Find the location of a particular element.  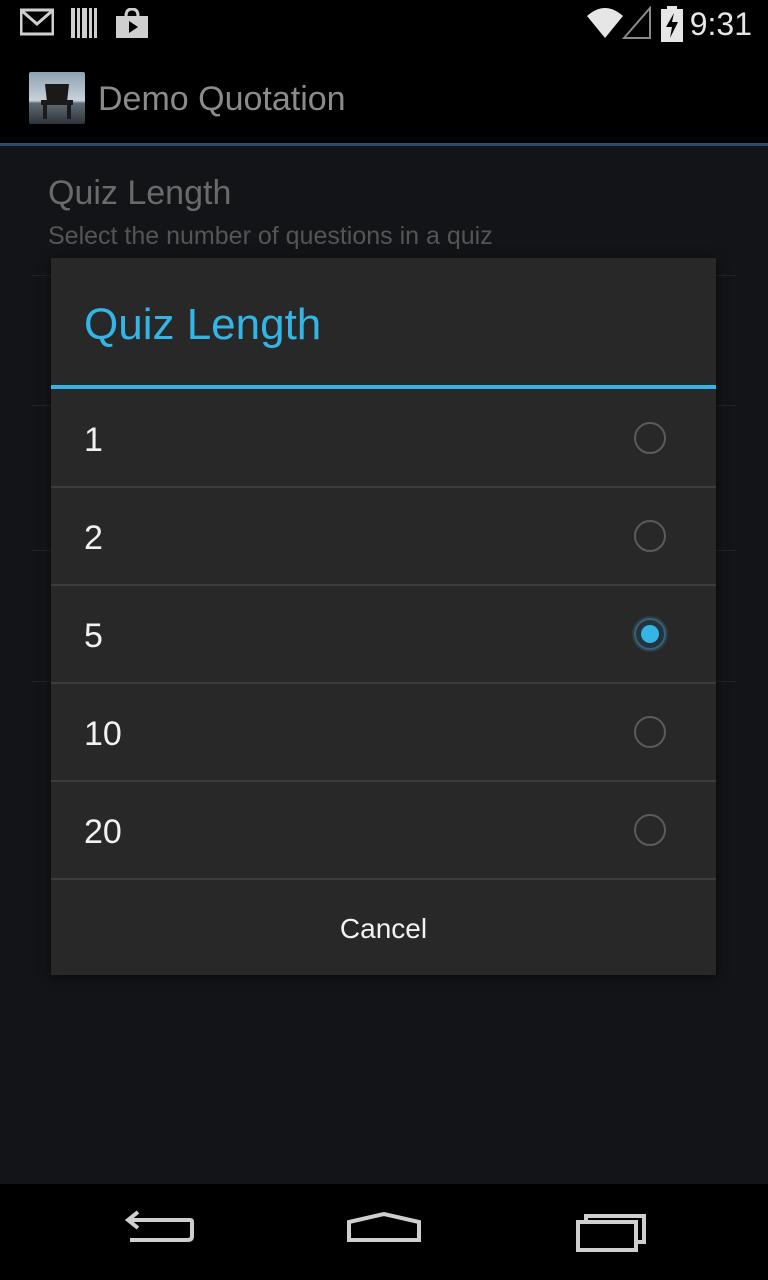

app-chair-icon is located at coordinates (57, 98).